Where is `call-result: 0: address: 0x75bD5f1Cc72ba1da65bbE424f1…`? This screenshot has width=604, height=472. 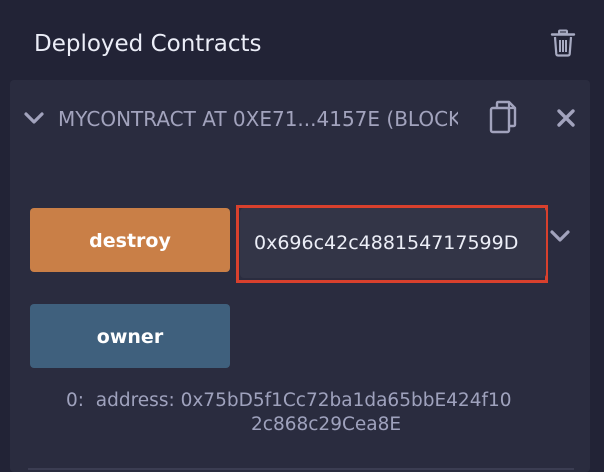 call-result: 0: address: 0x75bD5f1Cc72ba1da65bbE424f1… is located at coordinates (316, 413).